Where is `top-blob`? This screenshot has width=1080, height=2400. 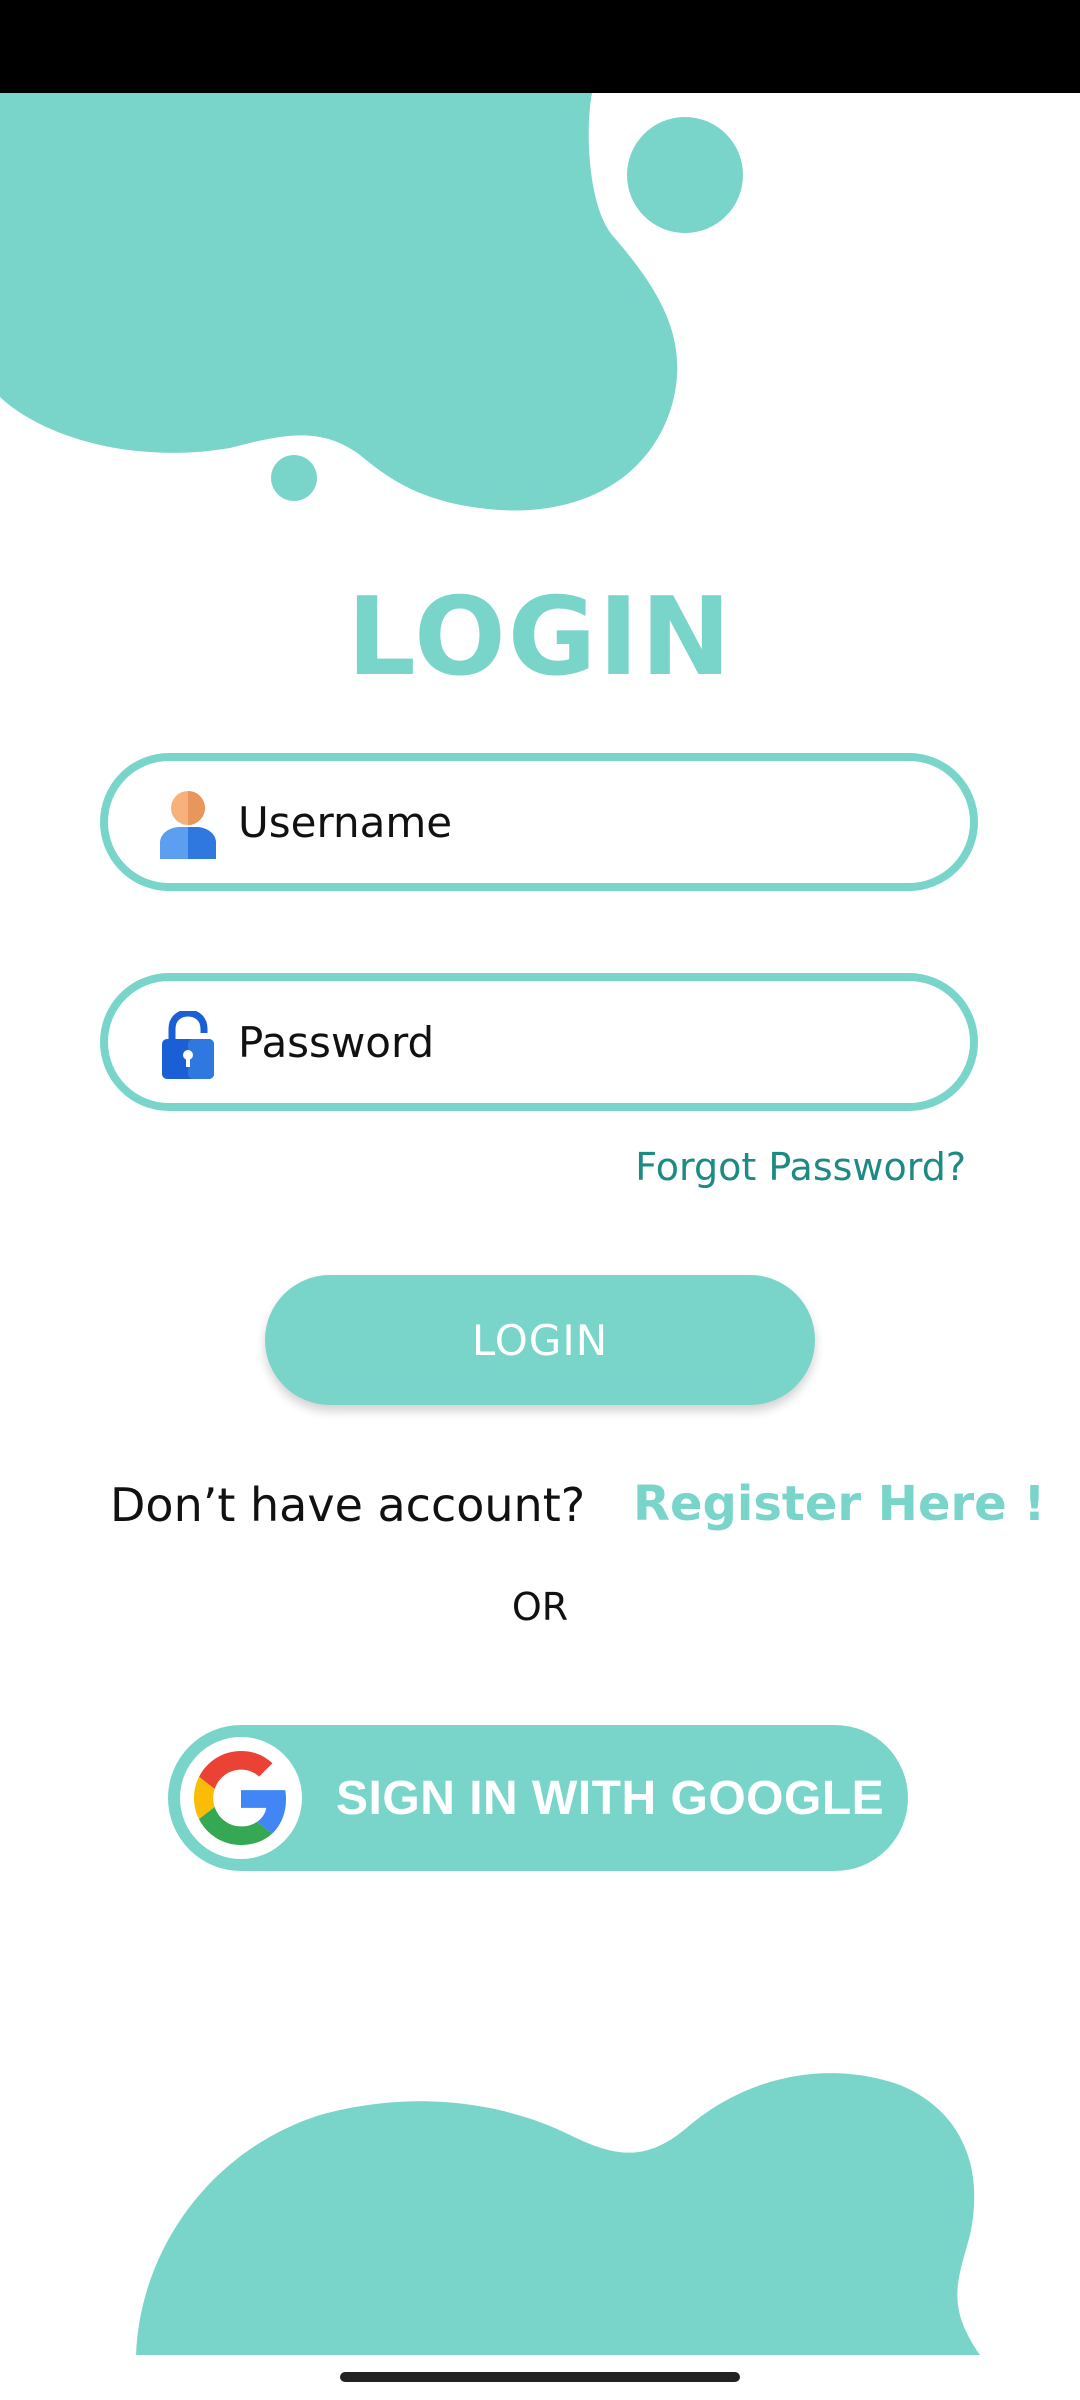 top-blob is located at coordinates (339, 302).